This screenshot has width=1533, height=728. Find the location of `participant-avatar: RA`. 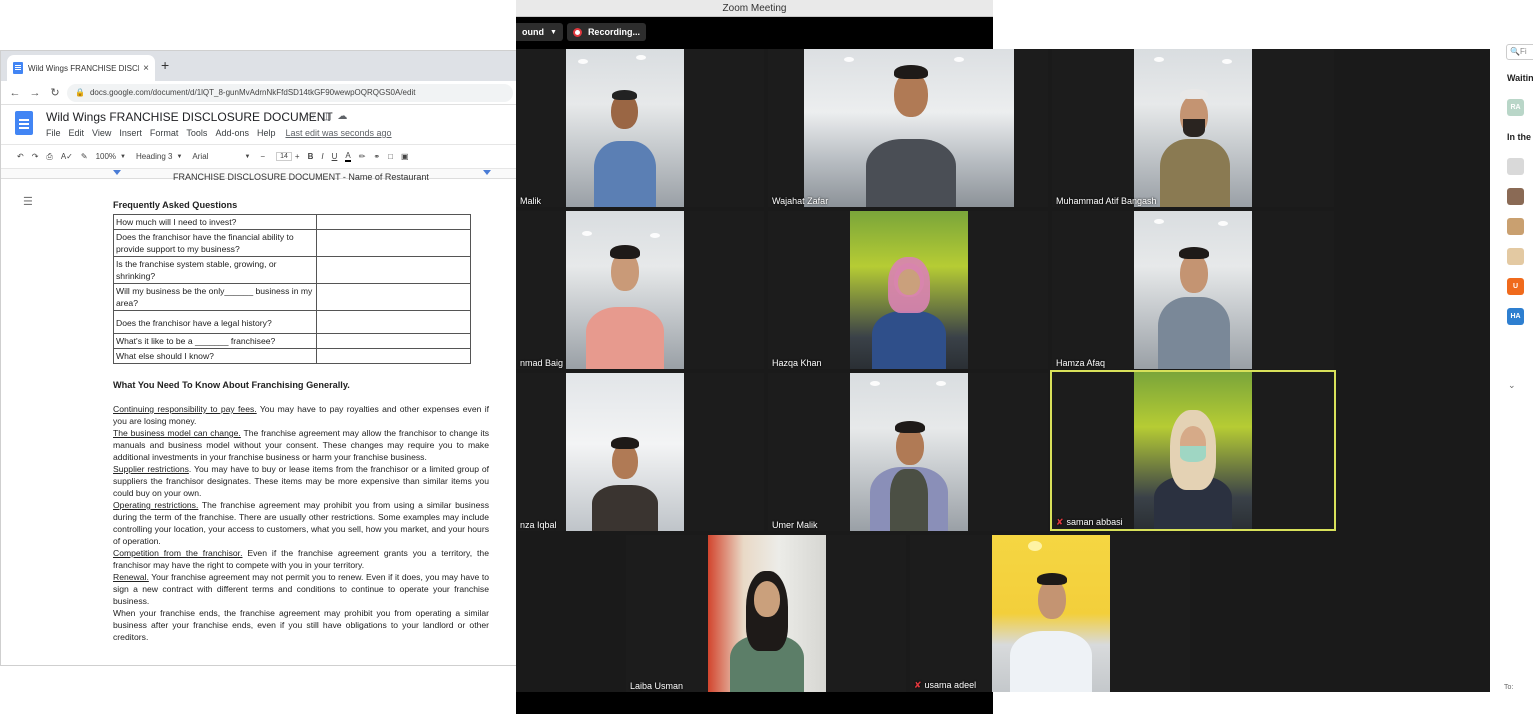

participant-avatar: RA is located at coordinates (1515, 107).